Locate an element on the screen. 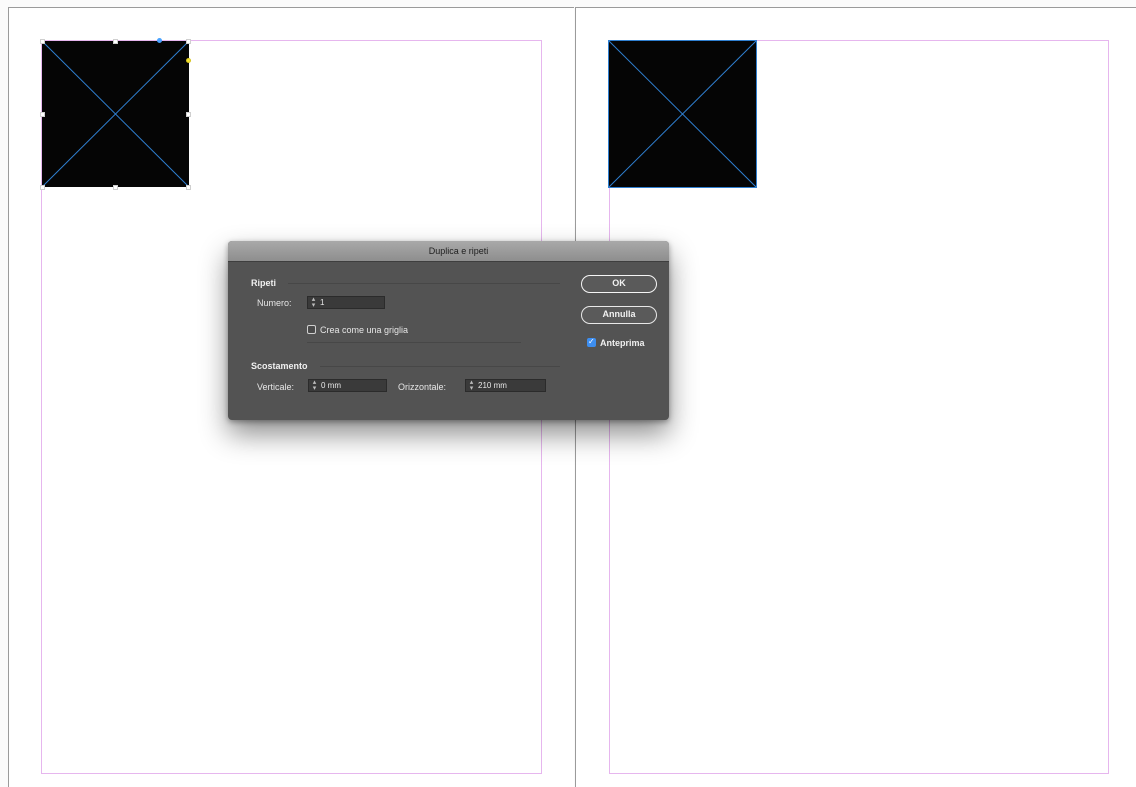 Image resolution: width=1136 pixels, height=787 pixels. resize-handle-top-left is located at coordinates (42, 41).